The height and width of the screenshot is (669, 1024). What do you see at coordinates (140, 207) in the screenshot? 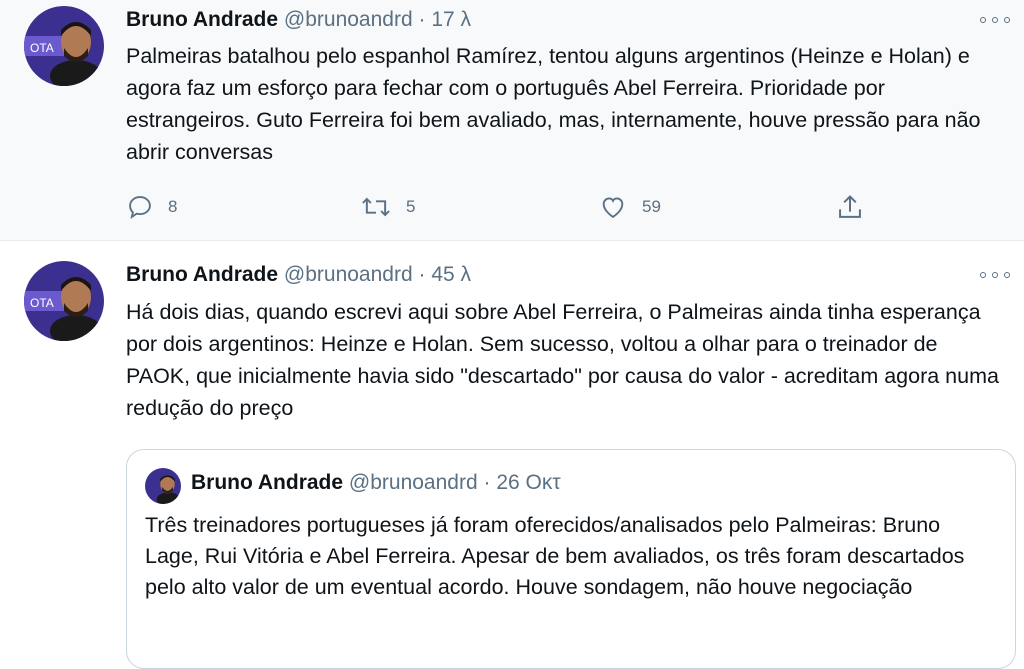
I see `reply-icon` at bounding box center [140, 207].